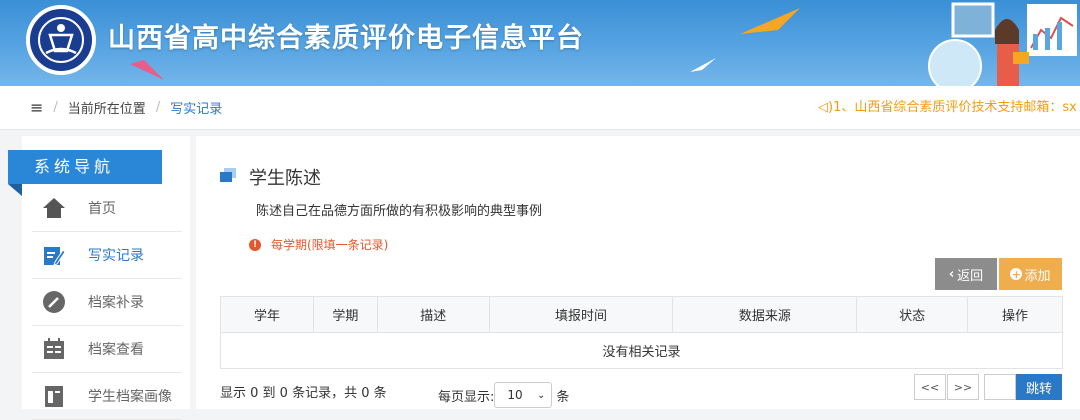 The image size is (1080, 420). Describe the element at coordinates (116, 303) in the screenshot. I see `sidebar-item-label: 档案补录` at that location.